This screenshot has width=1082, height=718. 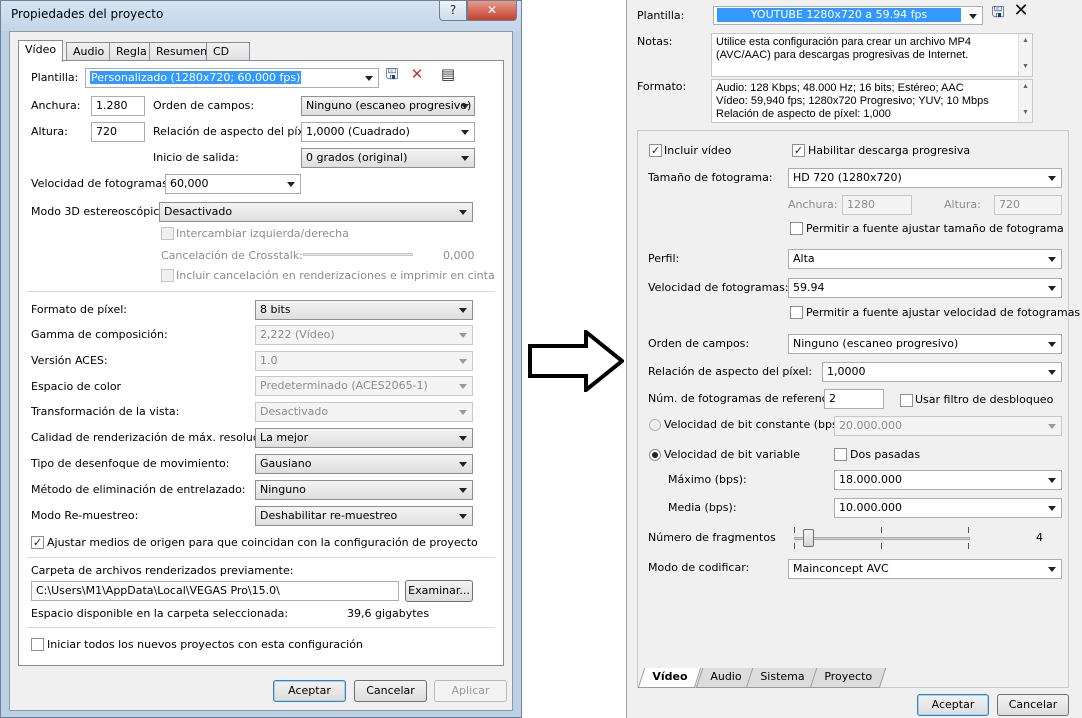 I want to click on crosstalk-render-checkbox, so click(x=167, y=275).